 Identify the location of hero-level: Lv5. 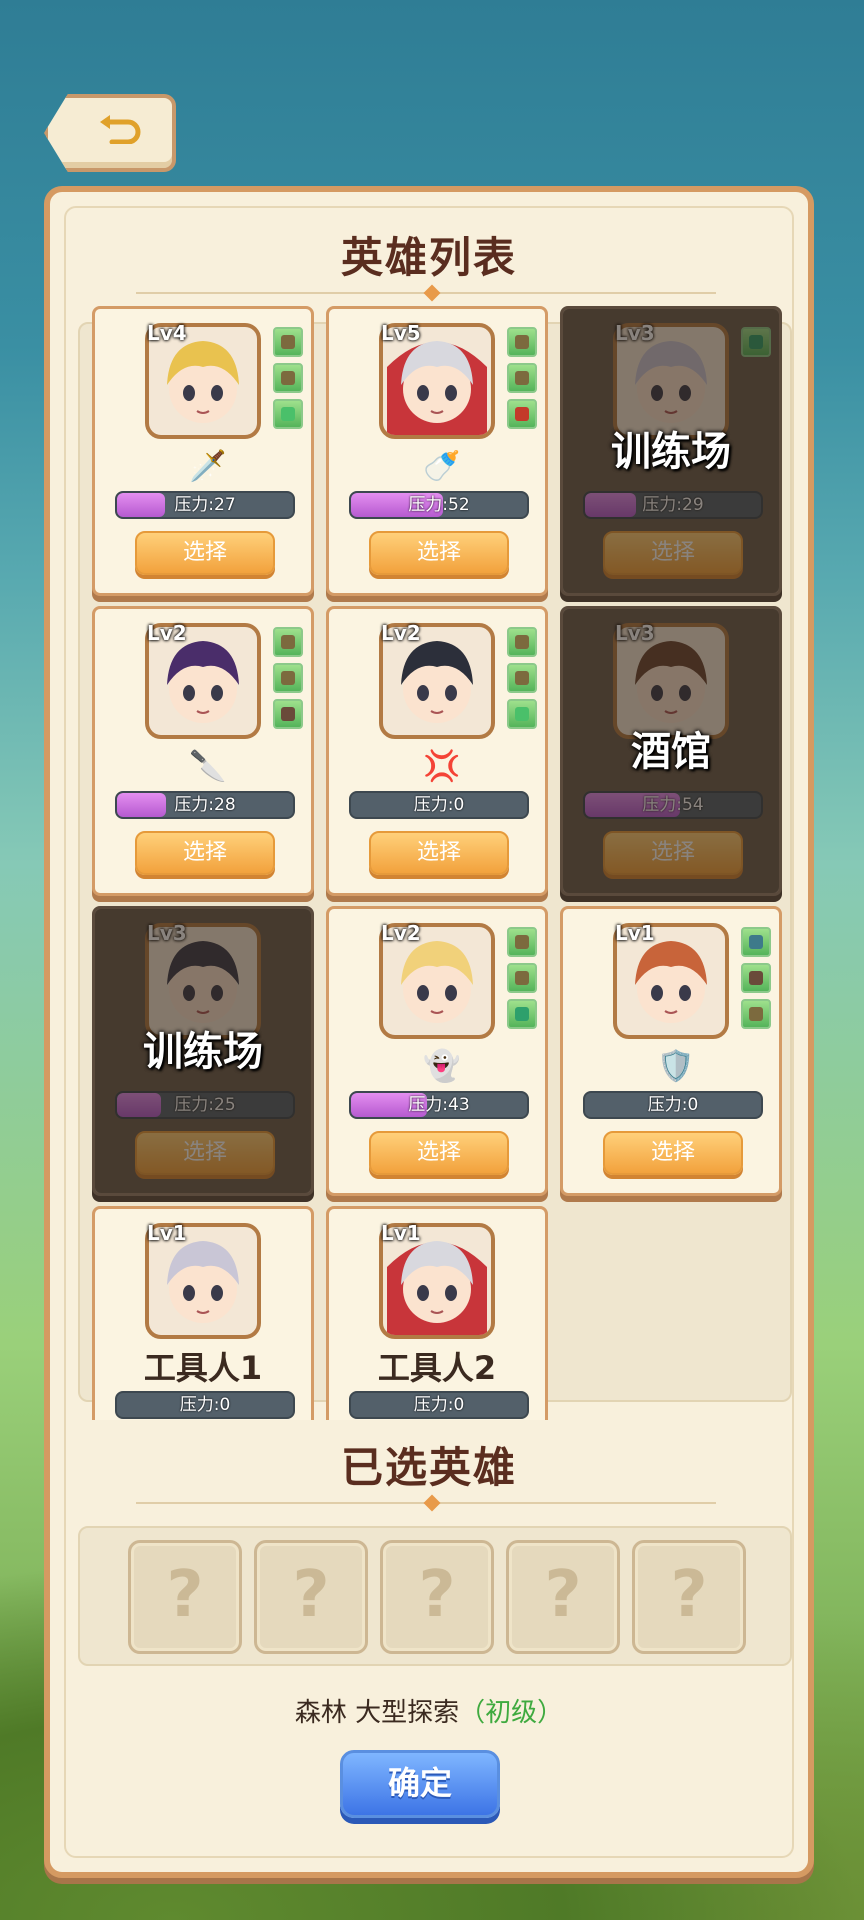
(401, 333).